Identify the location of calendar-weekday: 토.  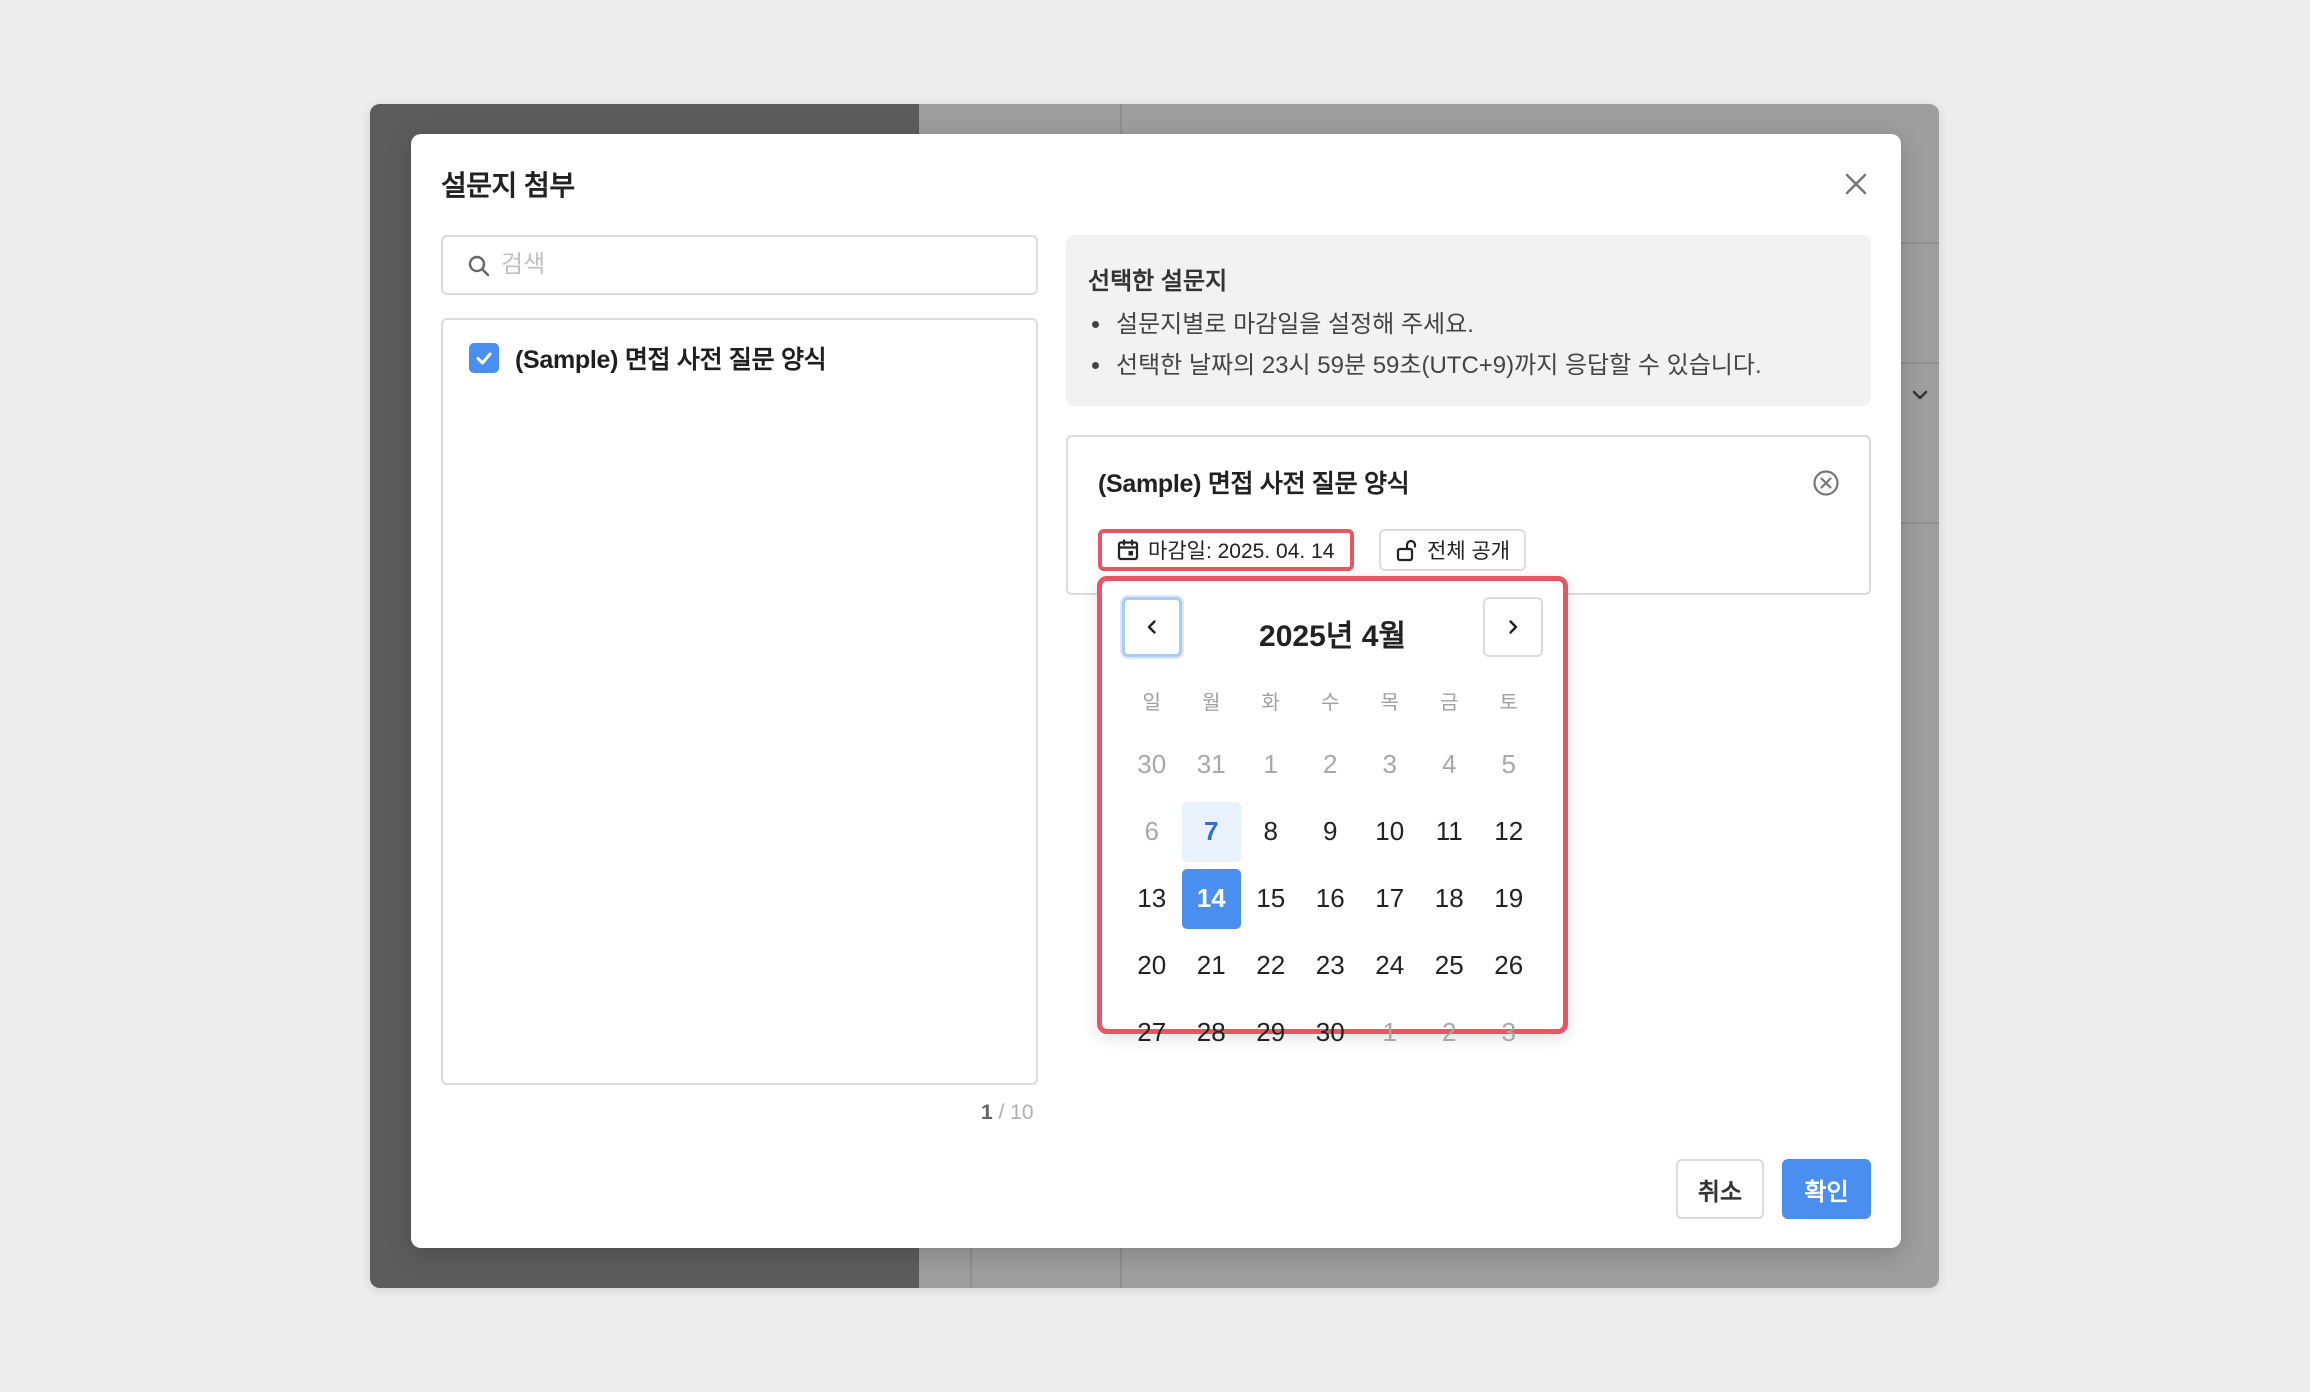
(1508, 703).